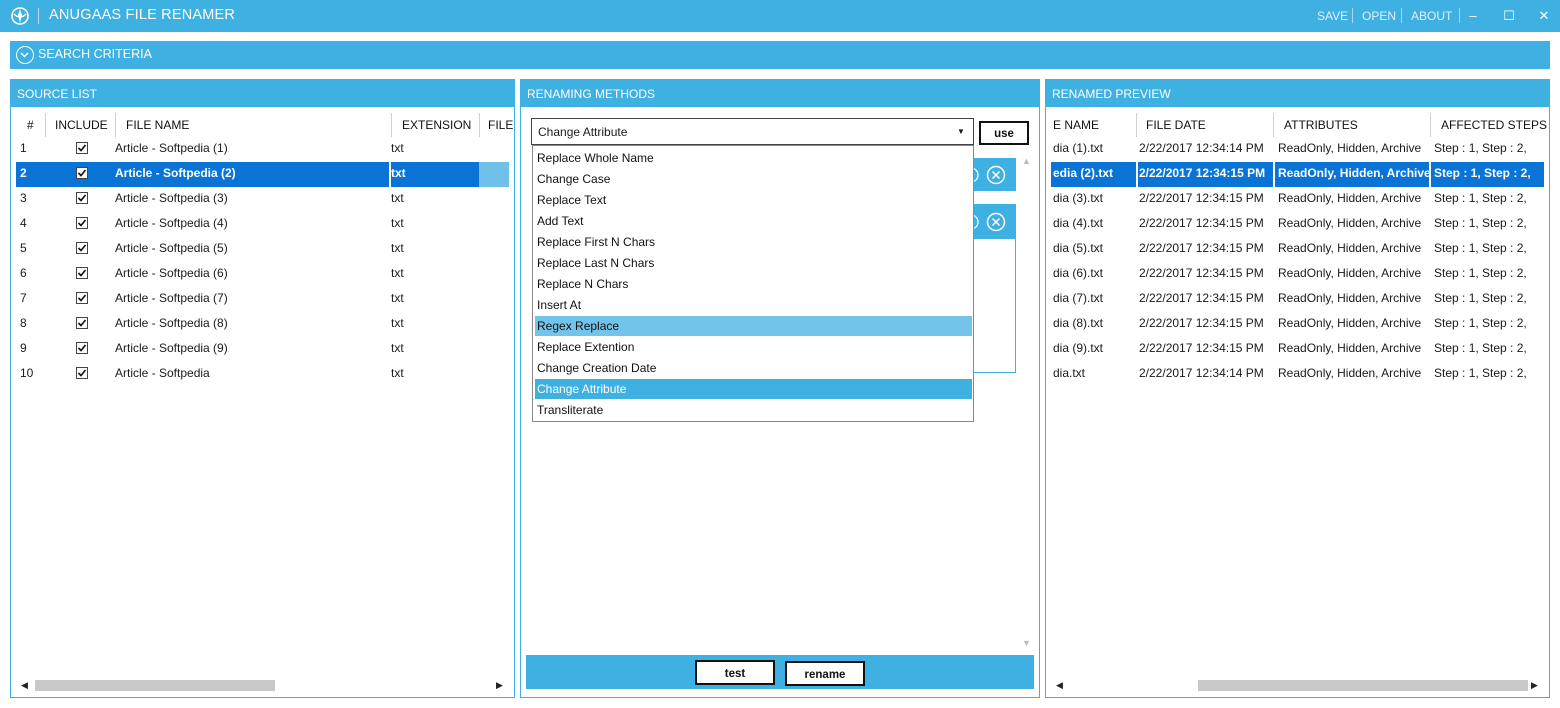 The image size is (1560, 708). I want to click on column-header-file-name: E NAME, so click(1076, 126).